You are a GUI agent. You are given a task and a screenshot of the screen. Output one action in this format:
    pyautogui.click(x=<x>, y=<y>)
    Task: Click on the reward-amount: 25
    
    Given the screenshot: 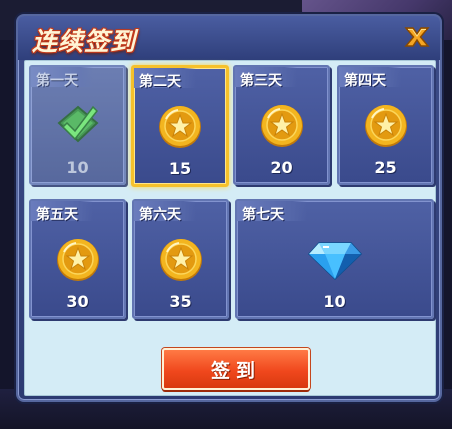 What is the action you would take?
    pyautogui.click(x=385, y=167)
    